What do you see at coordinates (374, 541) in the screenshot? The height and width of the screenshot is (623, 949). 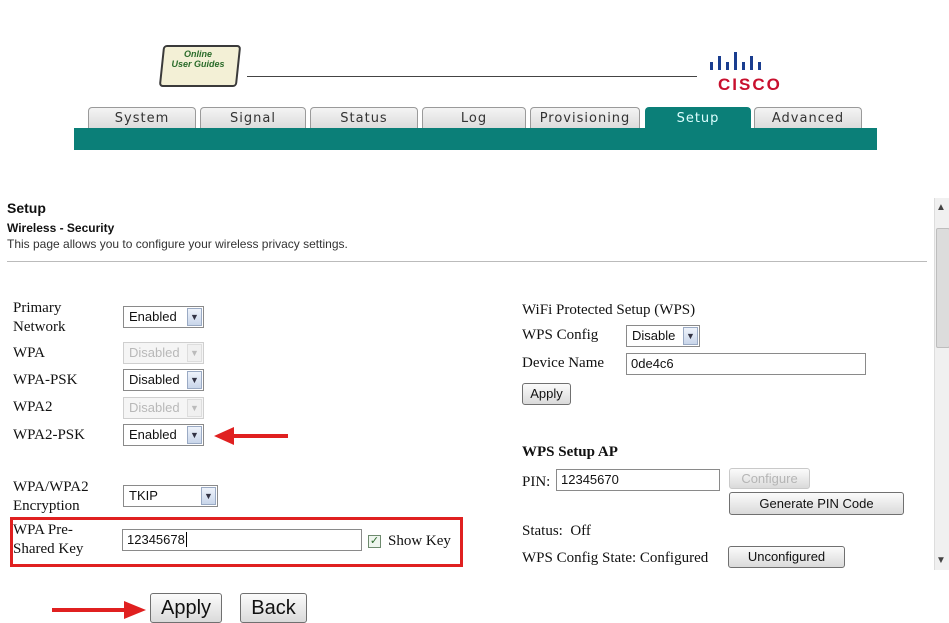 I see `show-key-checkbox: ✓` at bounding box center [374, 541].